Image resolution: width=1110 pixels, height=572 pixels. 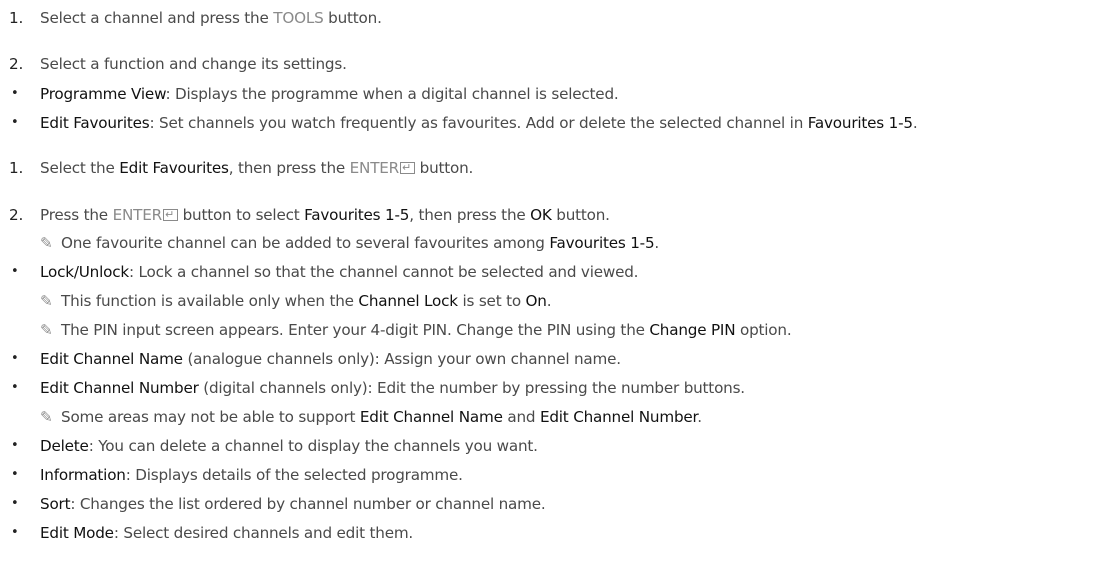 What do you see at coordinates (55, 504) in the screenshot?
I see `term: Sort` at bounding box center [55, 504].